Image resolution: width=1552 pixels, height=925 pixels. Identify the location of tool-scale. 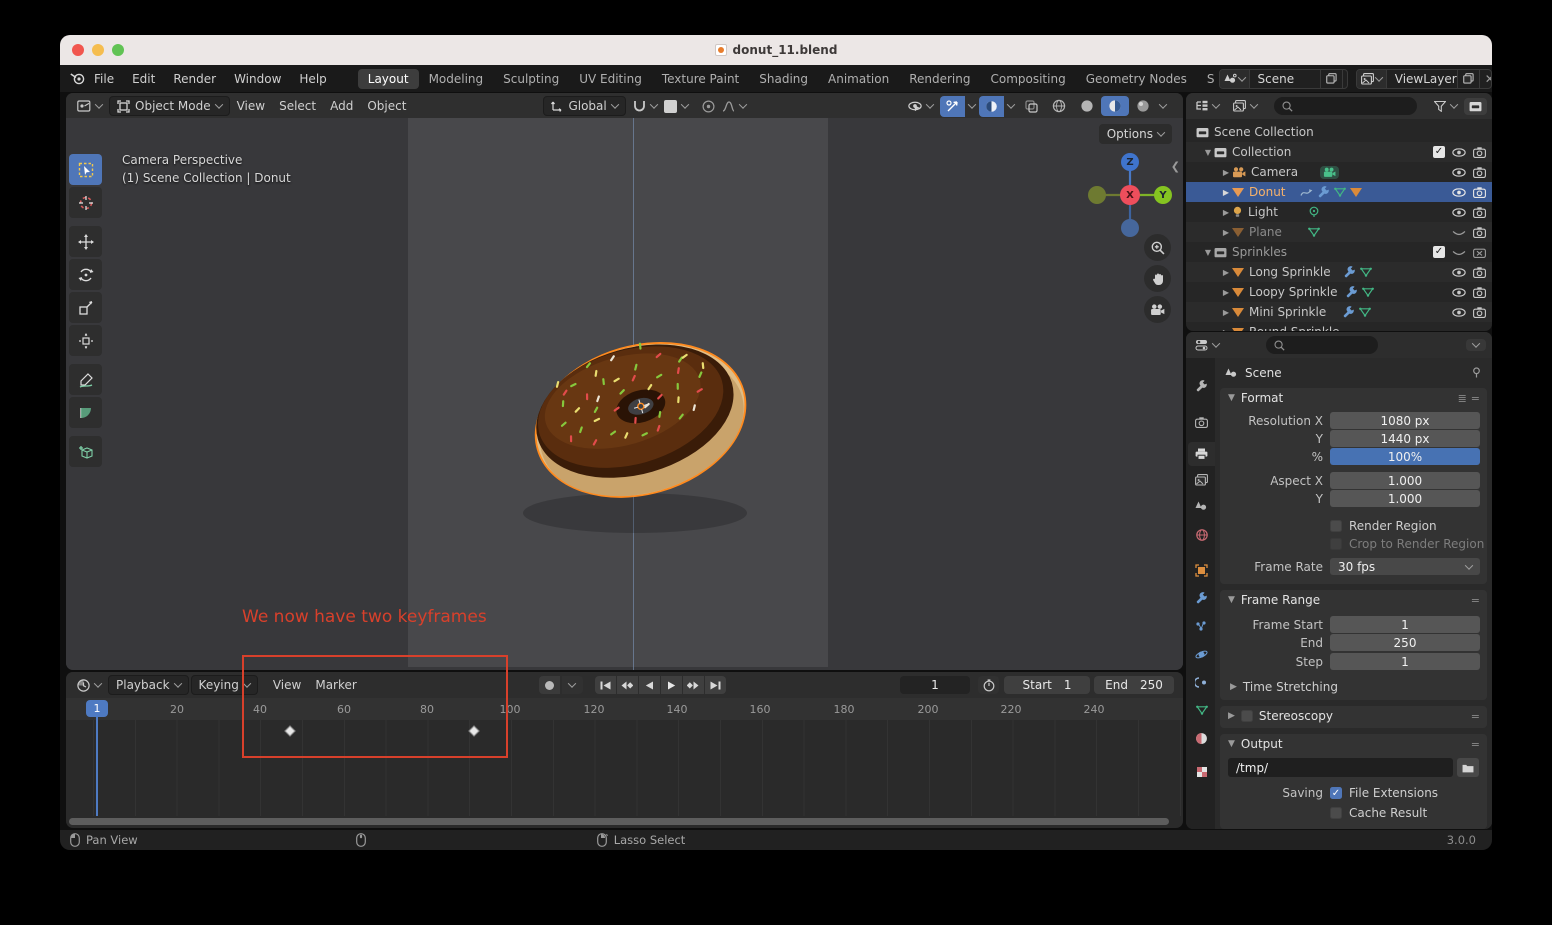
(85, 307).